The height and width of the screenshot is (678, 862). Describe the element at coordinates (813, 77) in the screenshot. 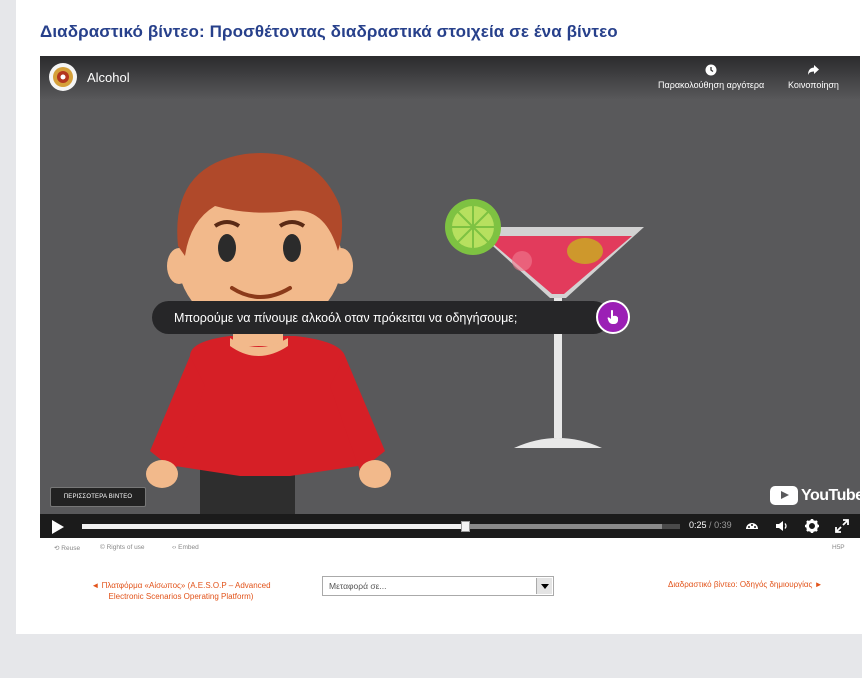

I see `share-button: Κοινοποίηση` at that location.